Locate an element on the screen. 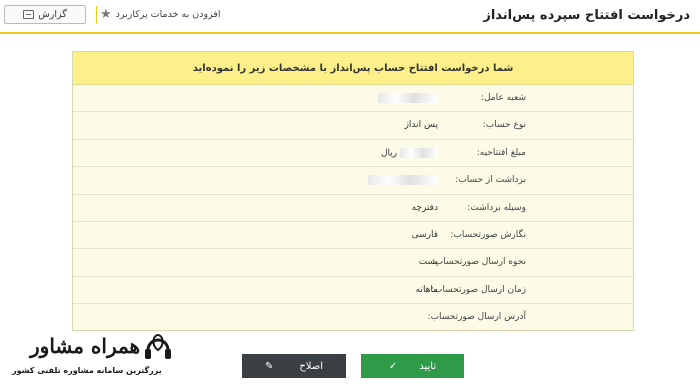  detail-row-withdraw-from: برداشت از حساب: is located at coordinates (353, 181).